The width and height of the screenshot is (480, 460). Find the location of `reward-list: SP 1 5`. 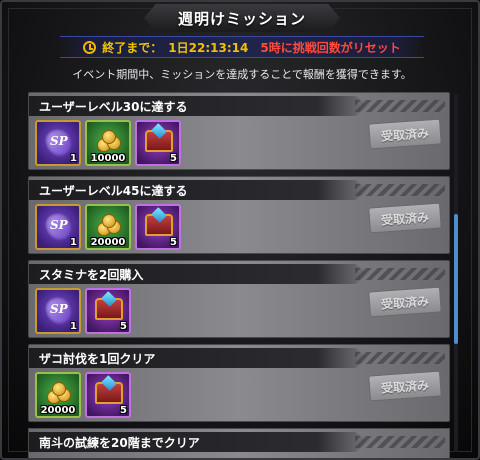

reward-list: SP 1 5 is located at coordinates (83, 311).